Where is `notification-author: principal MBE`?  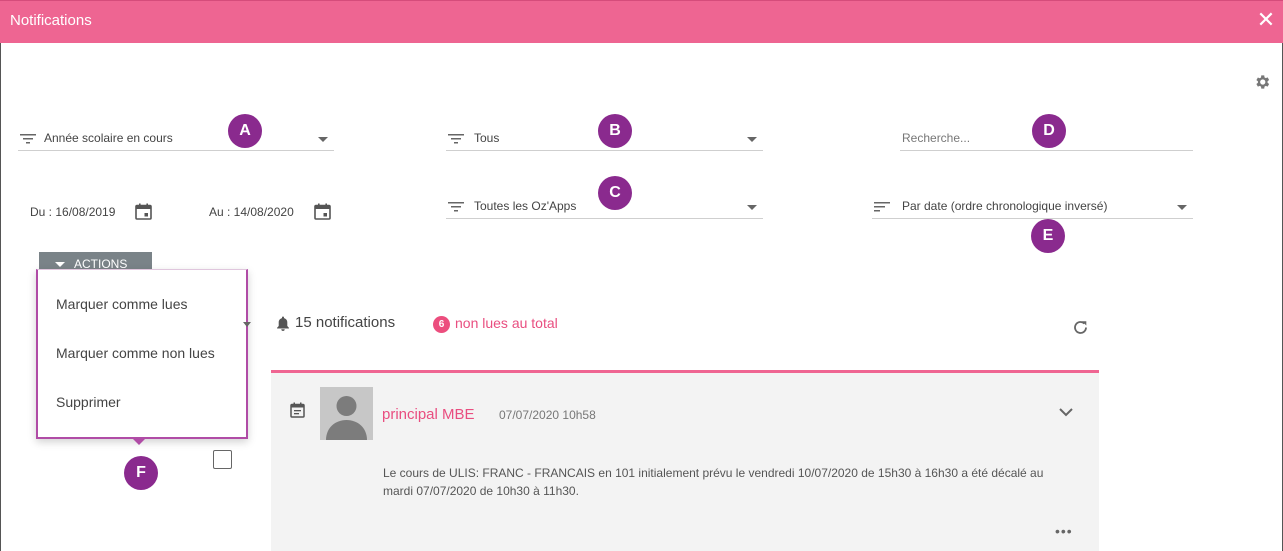 notification-author: principal MBE is located at coordinates (428, 414).